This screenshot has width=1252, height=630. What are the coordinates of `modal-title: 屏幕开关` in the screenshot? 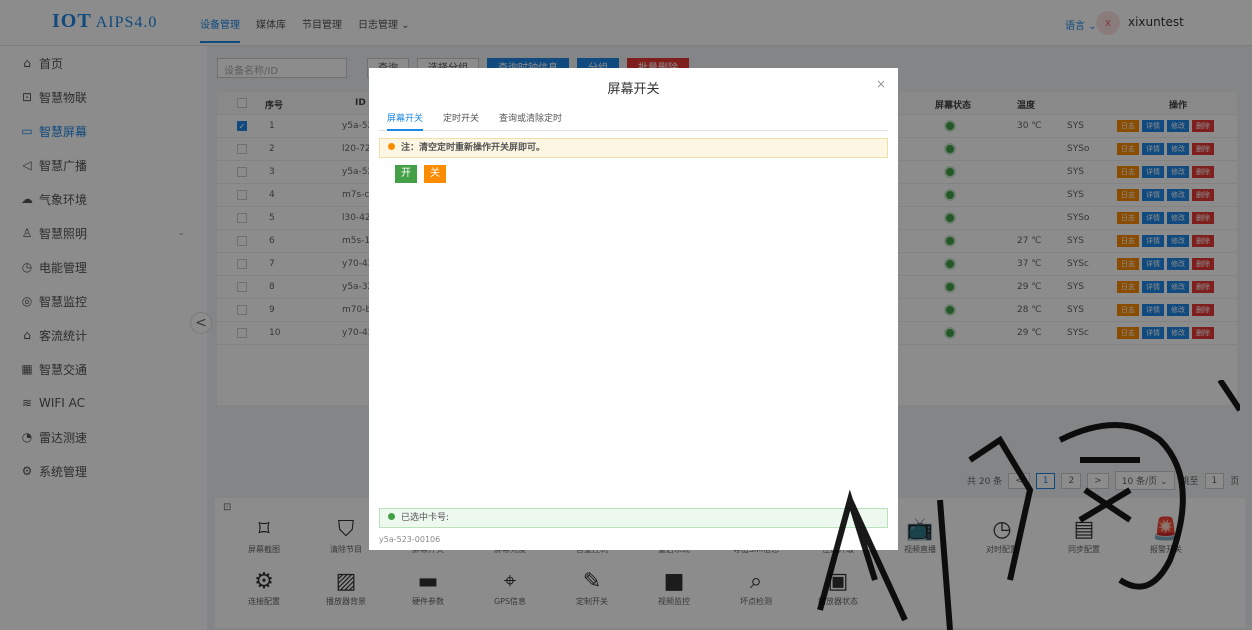 It's located at (633, 89).